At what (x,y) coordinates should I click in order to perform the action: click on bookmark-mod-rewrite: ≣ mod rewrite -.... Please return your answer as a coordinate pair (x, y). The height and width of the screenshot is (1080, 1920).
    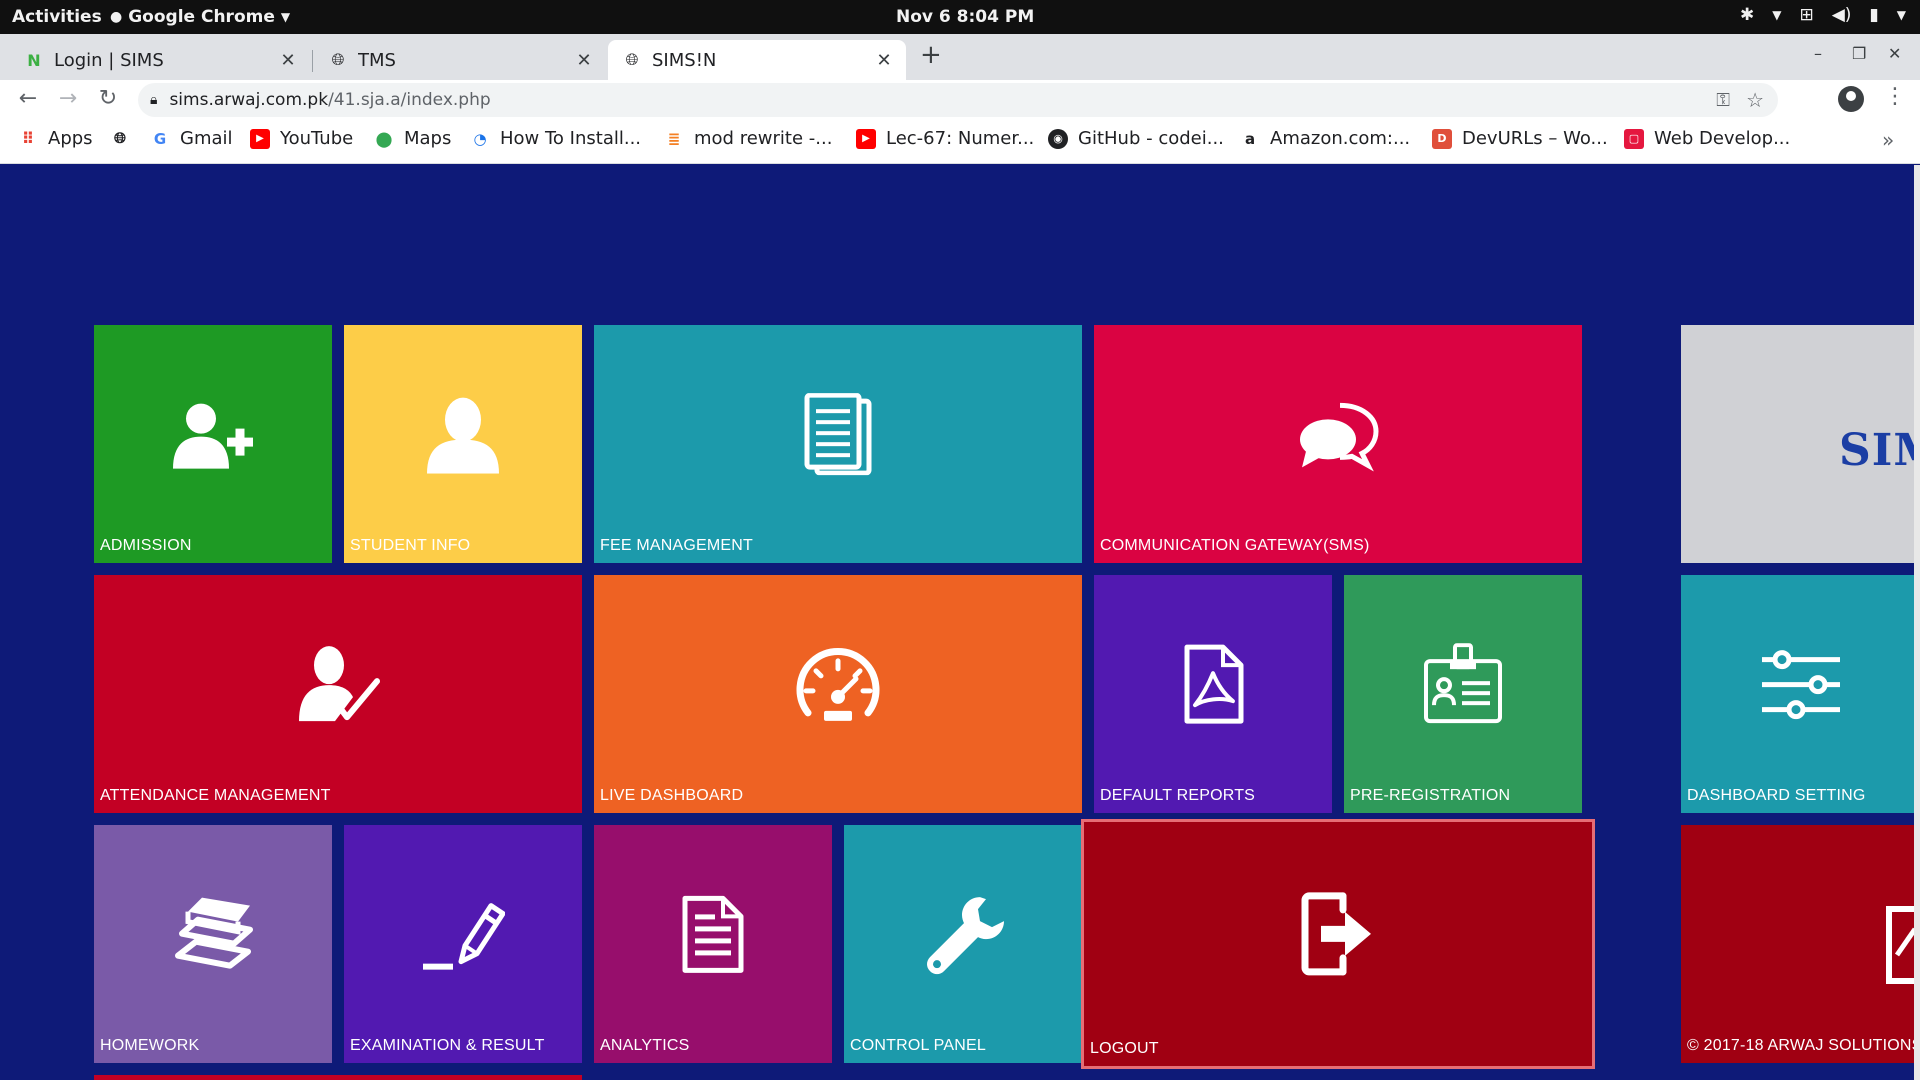
    Looking at the image, I should click on (748, 138).